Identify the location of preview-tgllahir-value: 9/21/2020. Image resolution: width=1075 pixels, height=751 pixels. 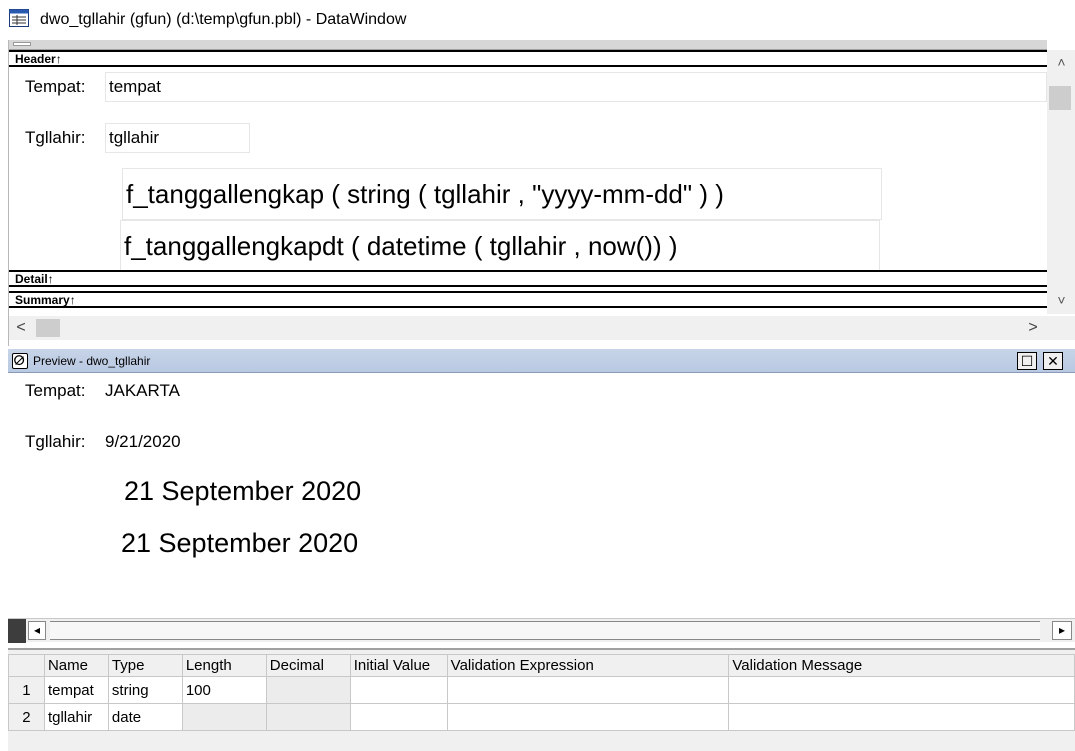
(143, 441).